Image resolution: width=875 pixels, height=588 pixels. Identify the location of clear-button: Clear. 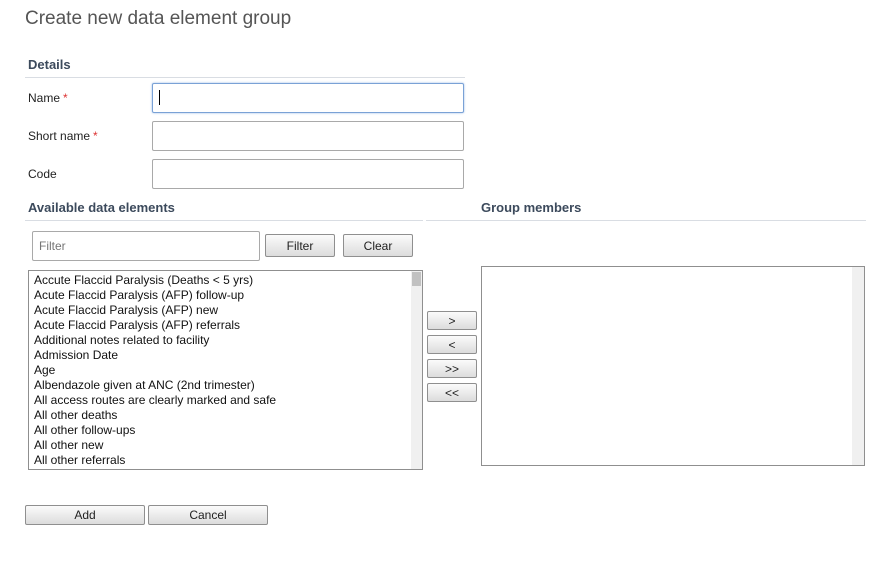
(378, 245).